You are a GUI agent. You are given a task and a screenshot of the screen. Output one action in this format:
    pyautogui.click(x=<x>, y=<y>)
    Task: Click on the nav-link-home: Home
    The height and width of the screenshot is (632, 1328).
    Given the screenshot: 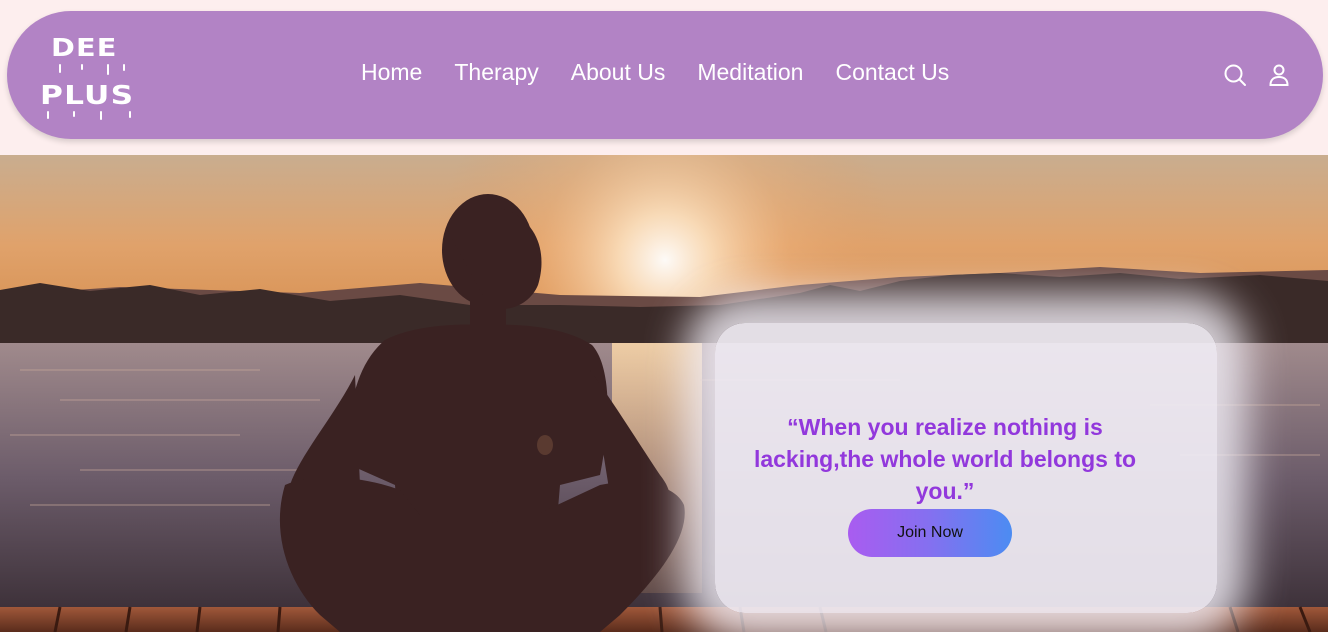 What is the action you would take?
    pyautogui.click(x=391, y=72)
    